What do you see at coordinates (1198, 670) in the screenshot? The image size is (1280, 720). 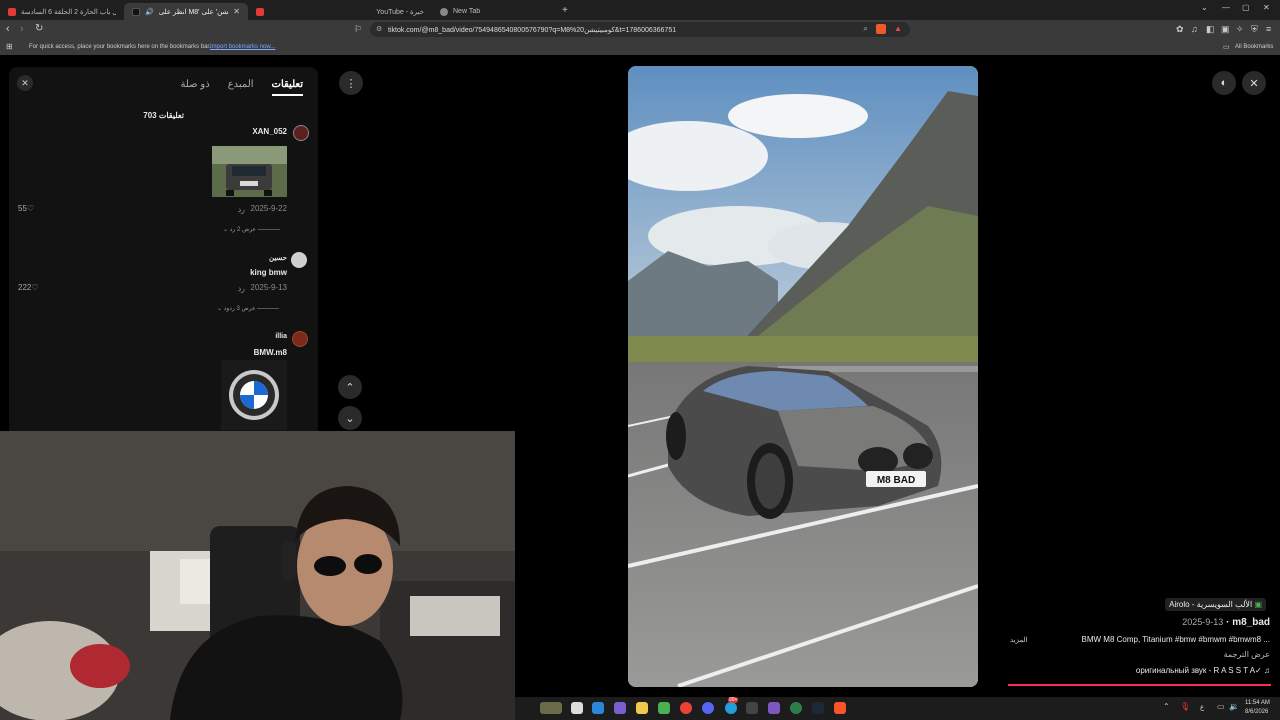 I see `sound-label: оригинальный звук - R A S S T A✓` at bounding box center [1198, 670].